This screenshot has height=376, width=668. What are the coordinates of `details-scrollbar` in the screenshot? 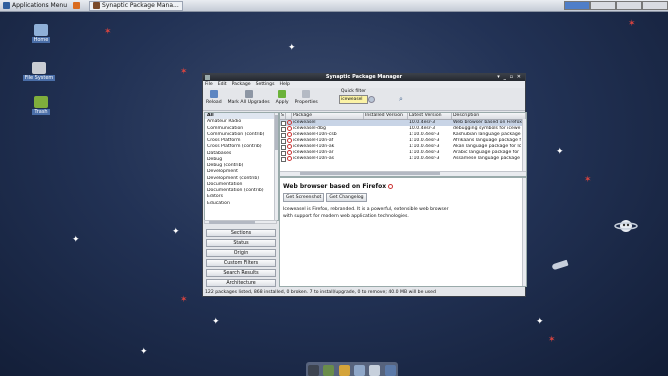 It's located at (524, 232).